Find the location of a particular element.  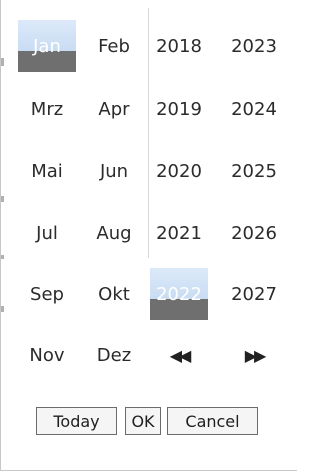

month-label: Sep is located at coordinates (47, 294).